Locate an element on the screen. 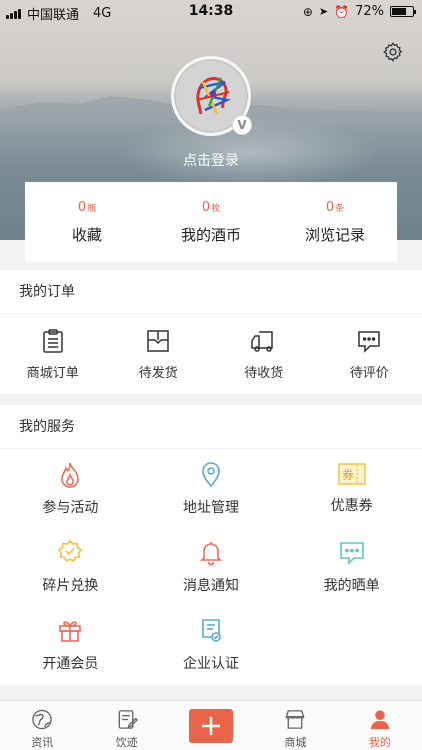  service-label: 碎片兑换 is located at coordinates (70, 586).